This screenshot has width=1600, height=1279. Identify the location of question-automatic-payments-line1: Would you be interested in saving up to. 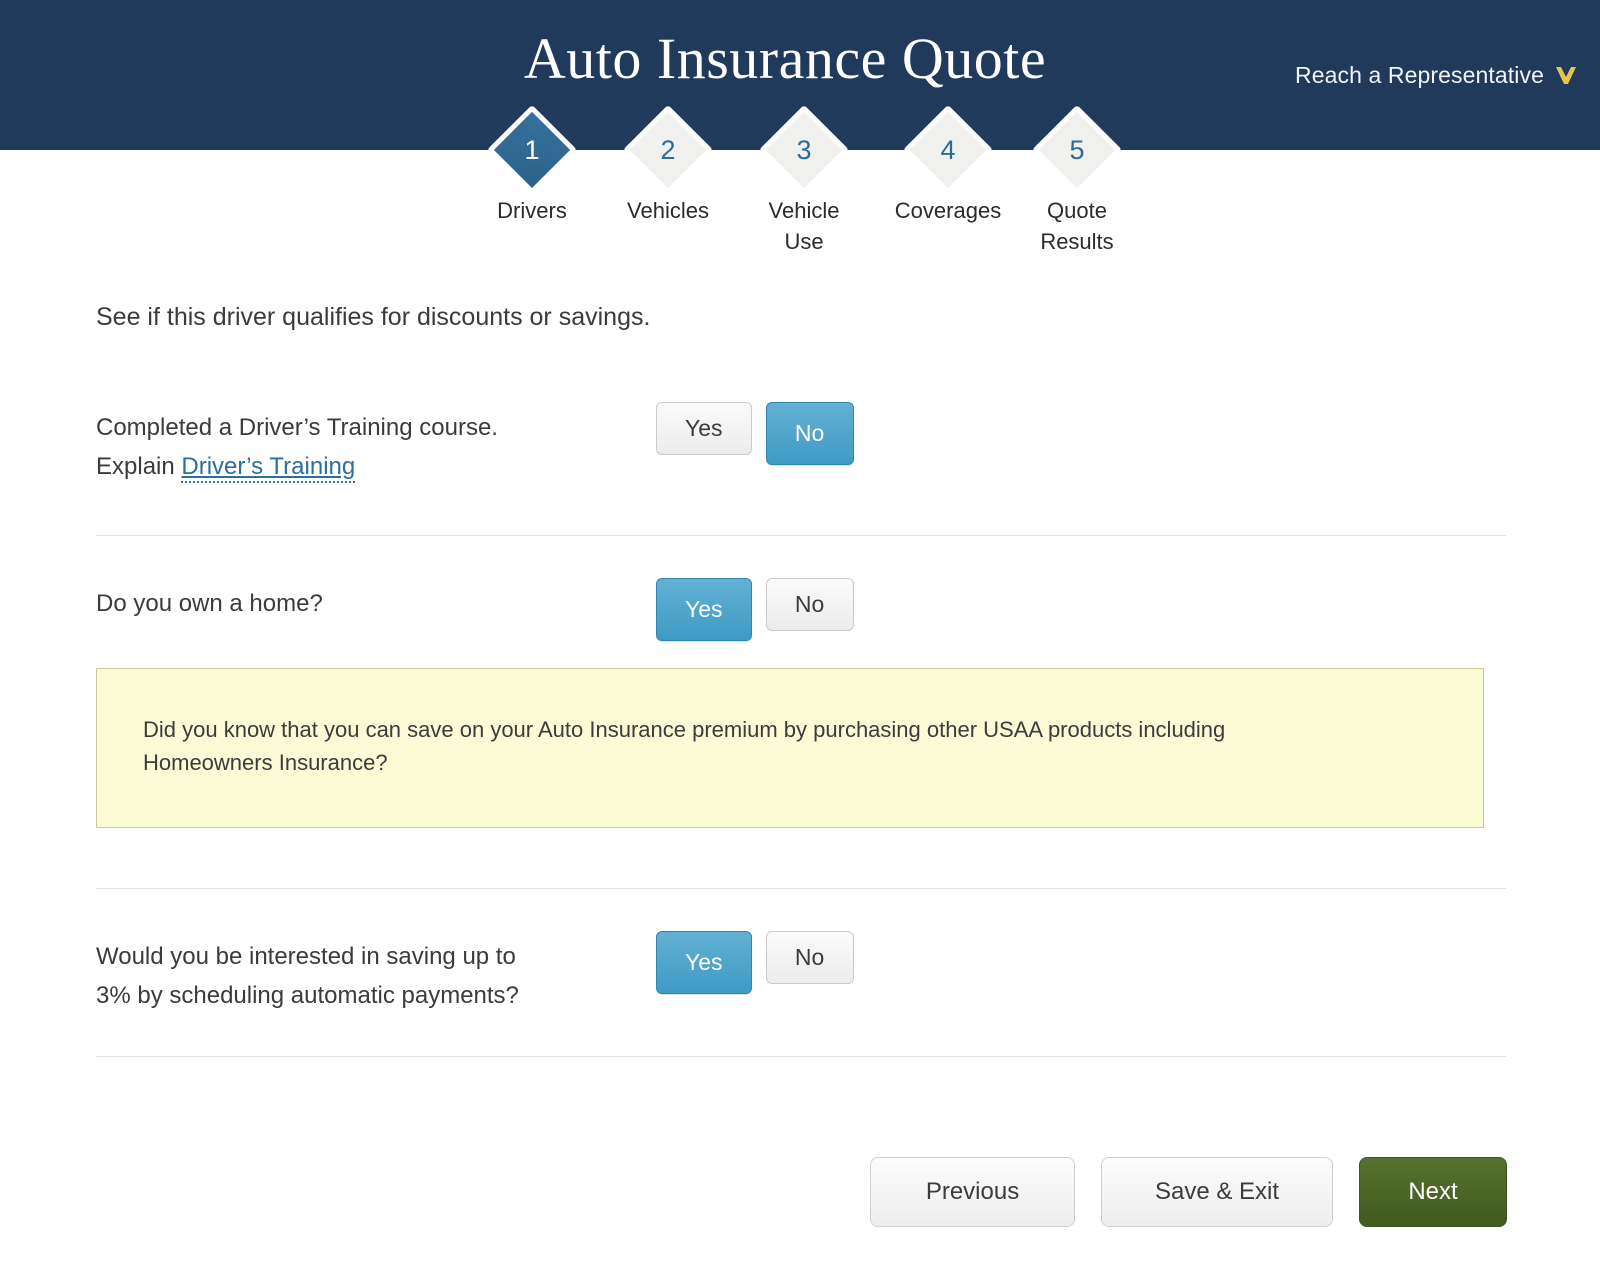
(306, 956).